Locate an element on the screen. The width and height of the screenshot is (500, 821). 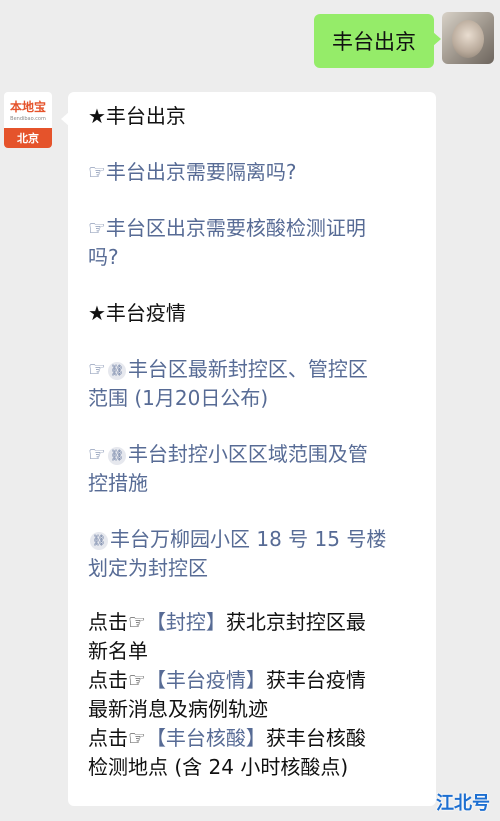
keyword-hint-hesuan: 点击☞【丰台核酸】获丰台核酸 检测地点 (含 24 小时核酸点) is located at coordinates (257, 753).